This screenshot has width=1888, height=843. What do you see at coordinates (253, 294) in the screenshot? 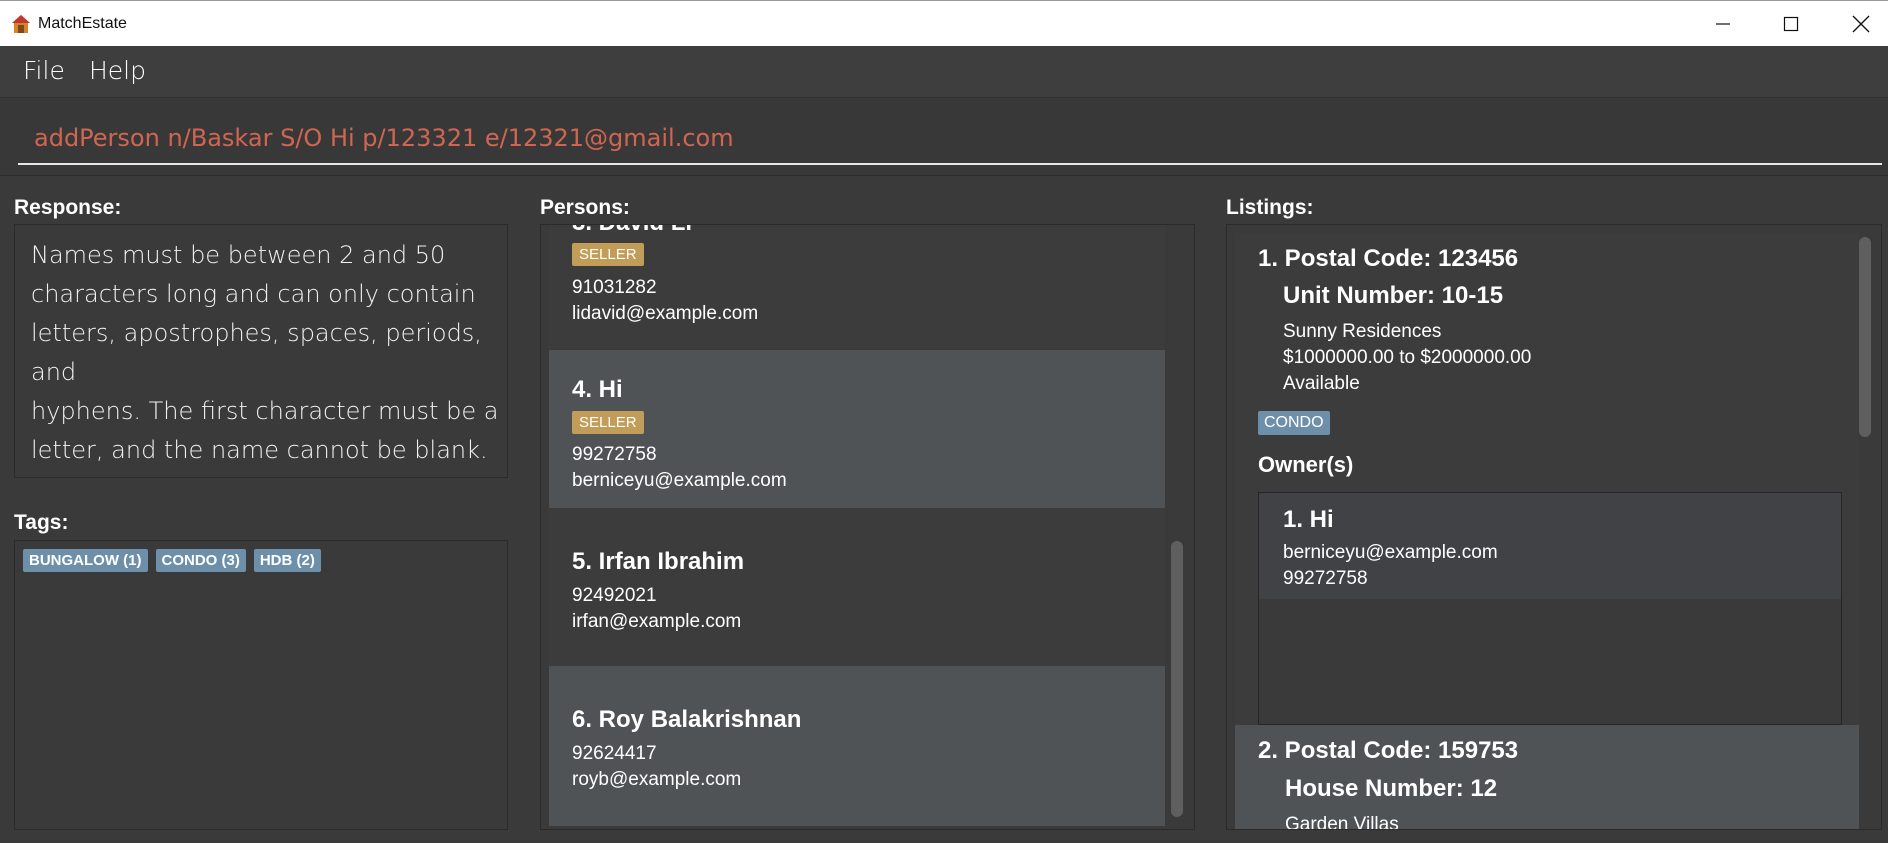
I see `response-line: characters long and can only contain` at bounding box center [253, 294].